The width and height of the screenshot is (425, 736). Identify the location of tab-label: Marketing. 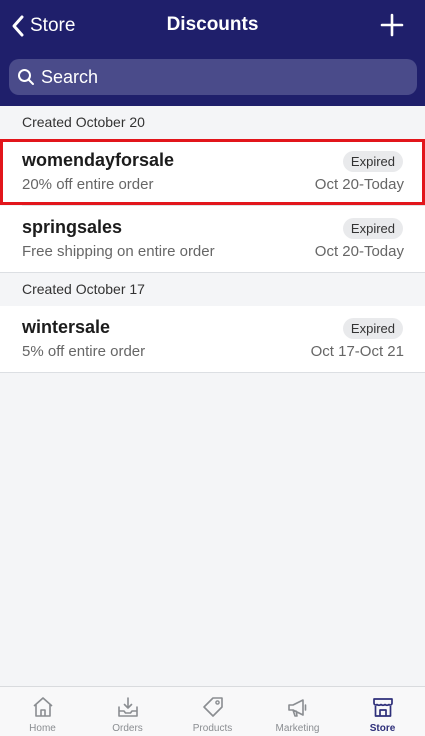
(297, 728).